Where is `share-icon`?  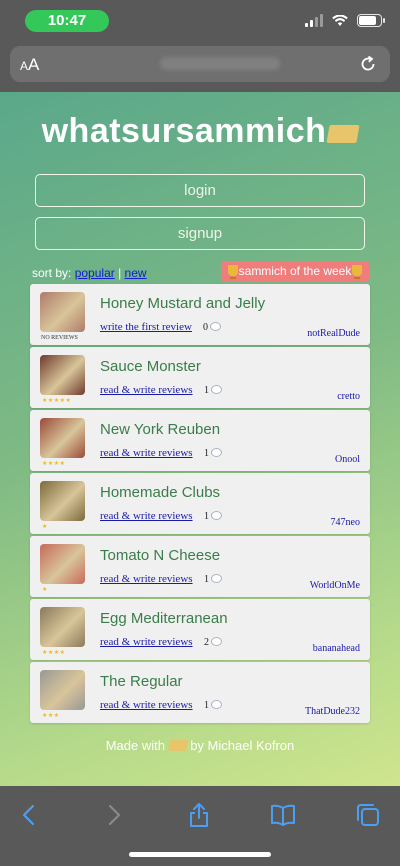
share-icon is located at coordinates (199, 815).